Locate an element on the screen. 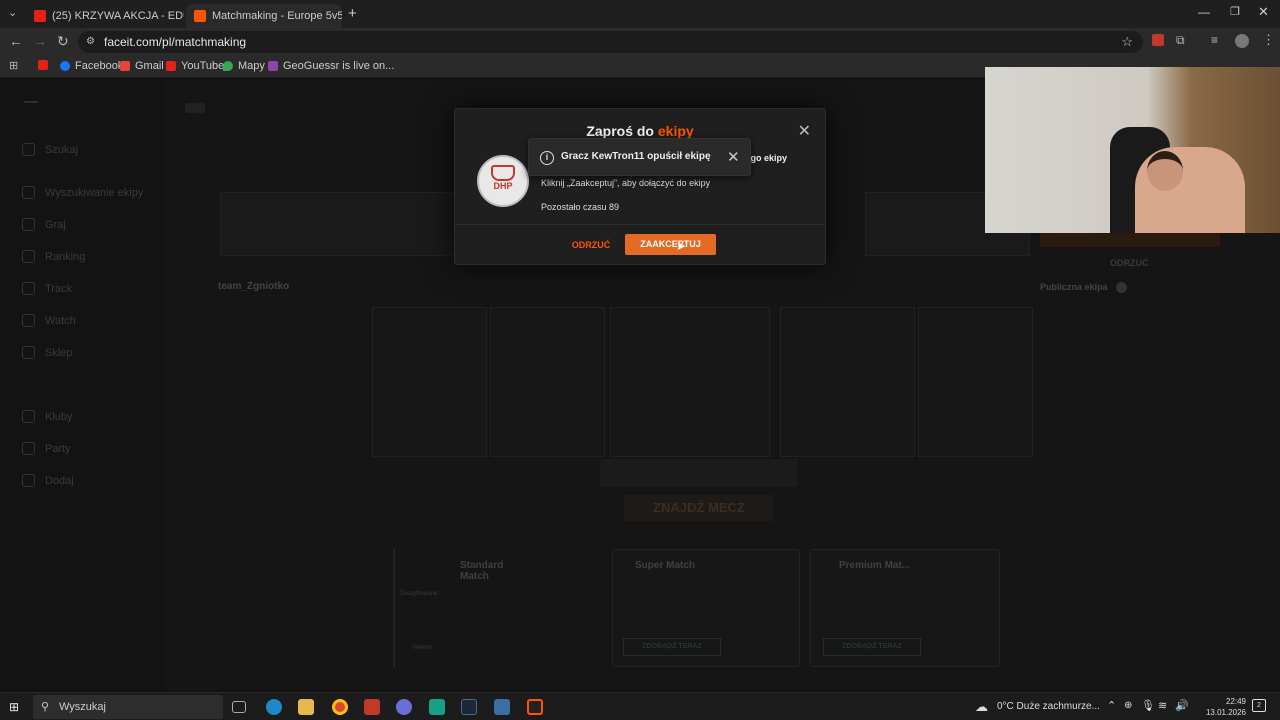 This screenshot has height=720, width=1280. winrar-icon is located at coordinates (372, 707).